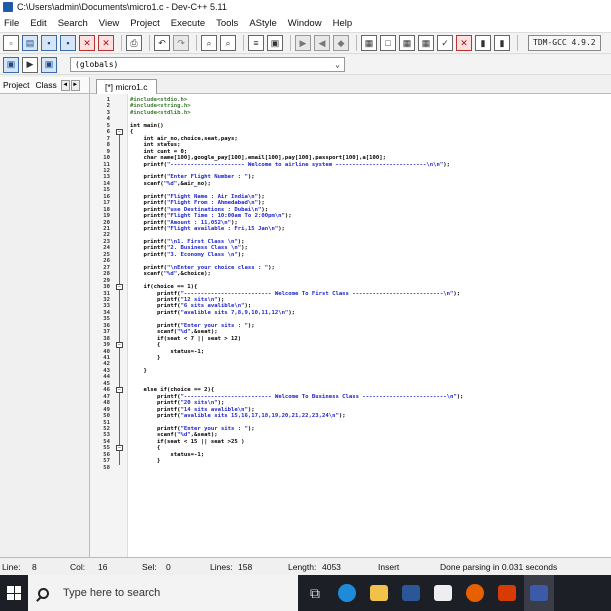  What do you see at coordinates (8, 7) in the screenshot?
I see `devcpp-app-icon` at bounding box center [8, 7].